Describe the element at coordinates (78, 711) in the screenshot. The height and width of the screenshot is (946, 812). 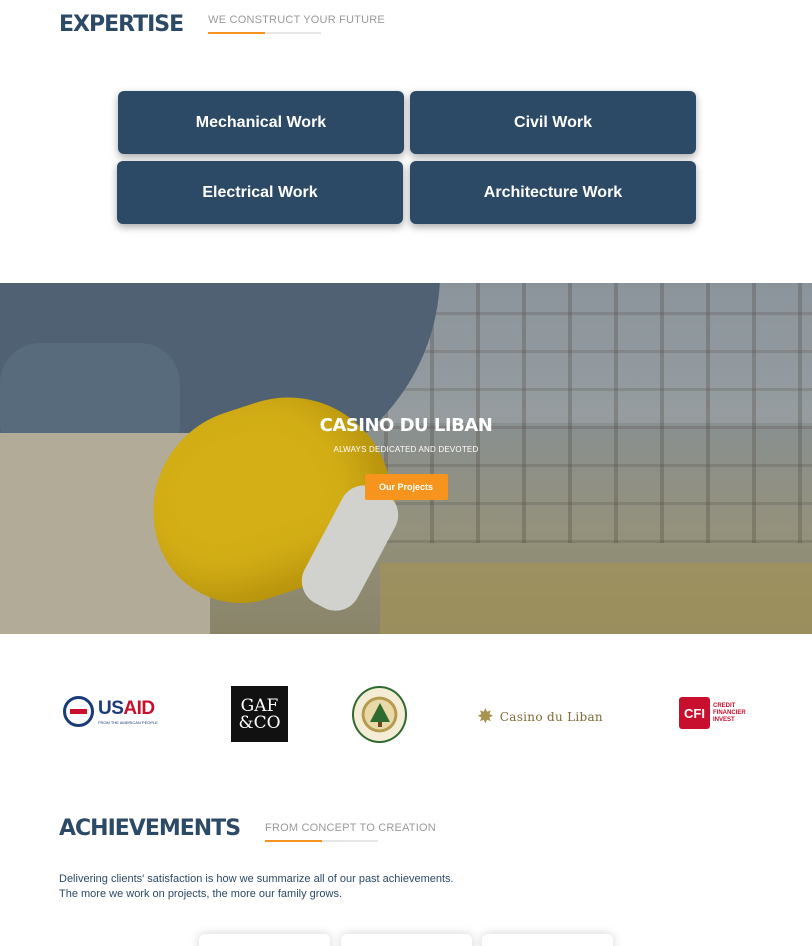
I see `usaid-seal-icon` at that location.